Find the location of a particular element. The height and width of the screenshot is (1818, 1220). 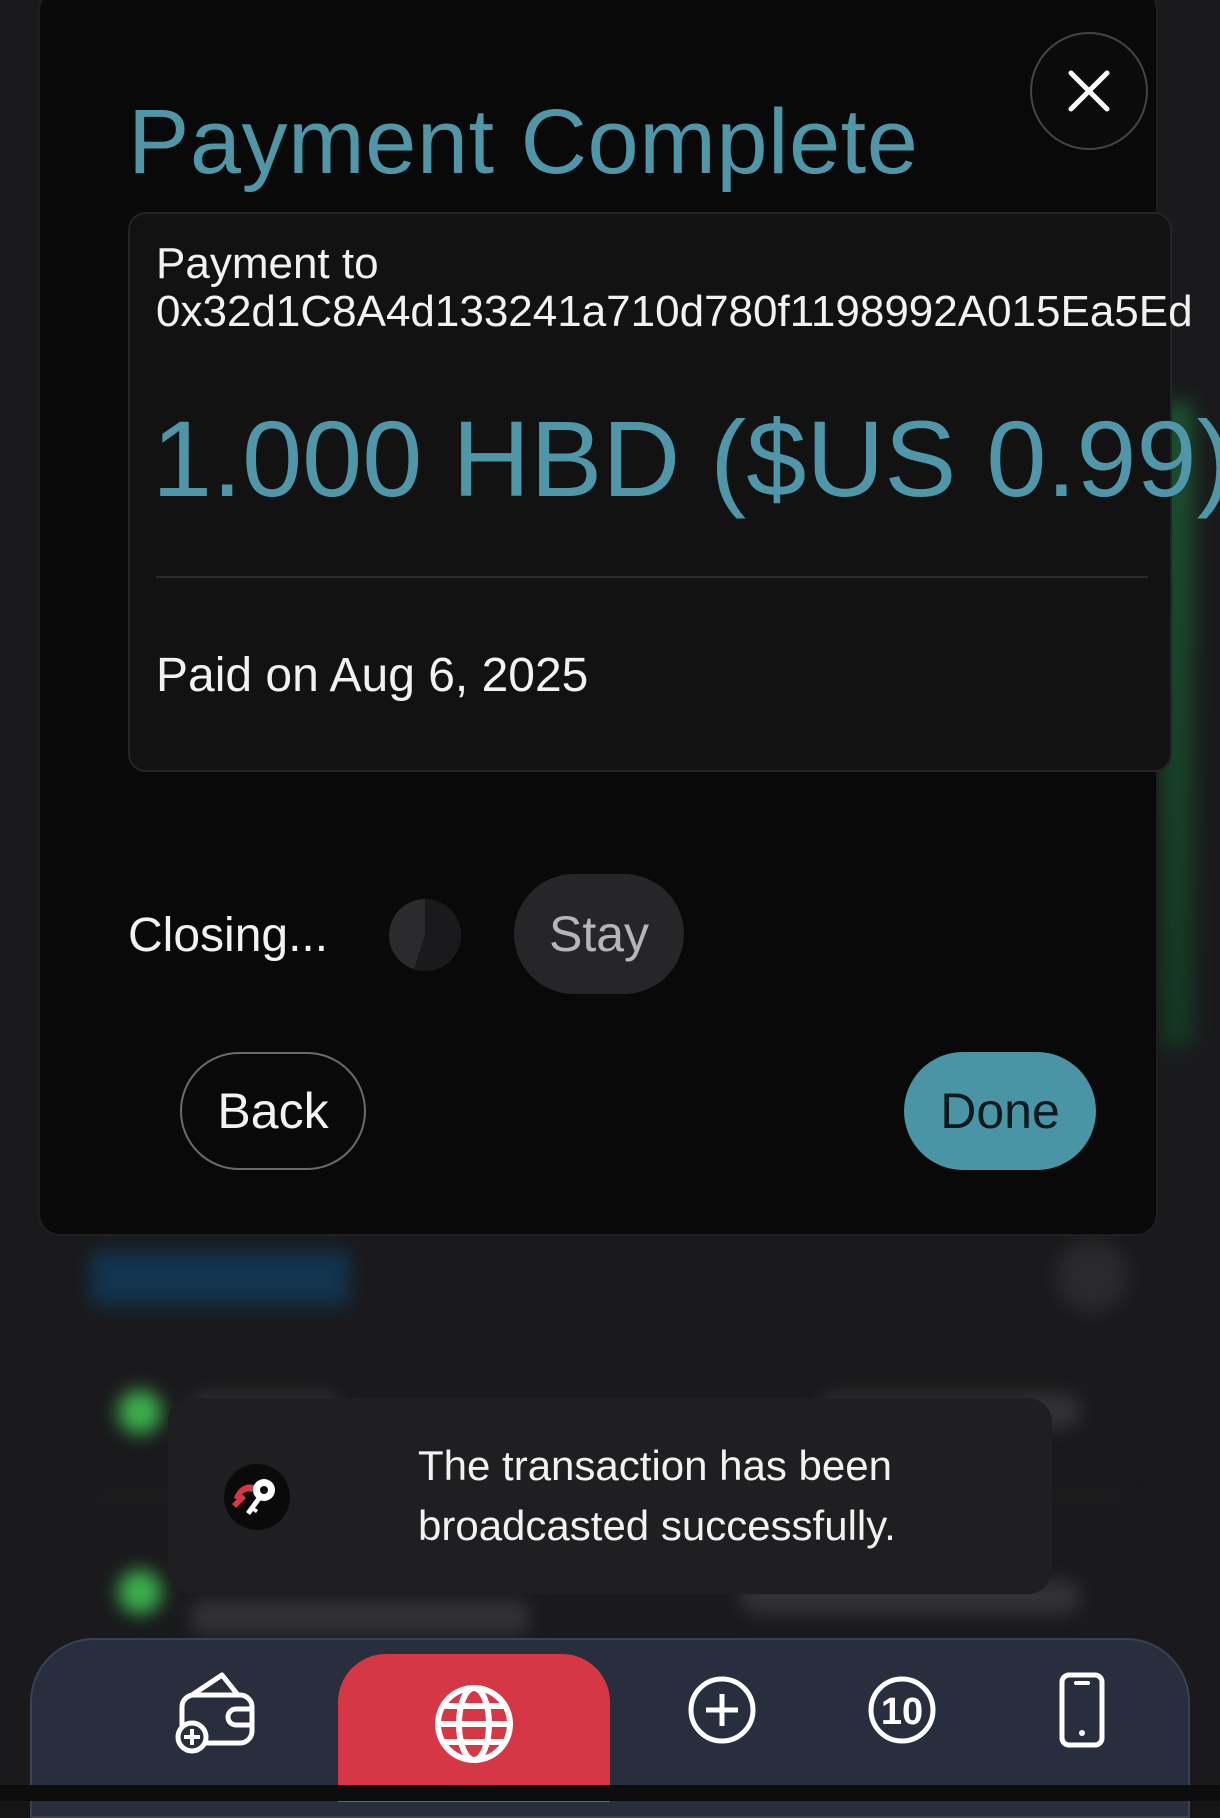

payment-amount: 1.000 HBD ($US 0.99) is located at coordinates (686, 458).